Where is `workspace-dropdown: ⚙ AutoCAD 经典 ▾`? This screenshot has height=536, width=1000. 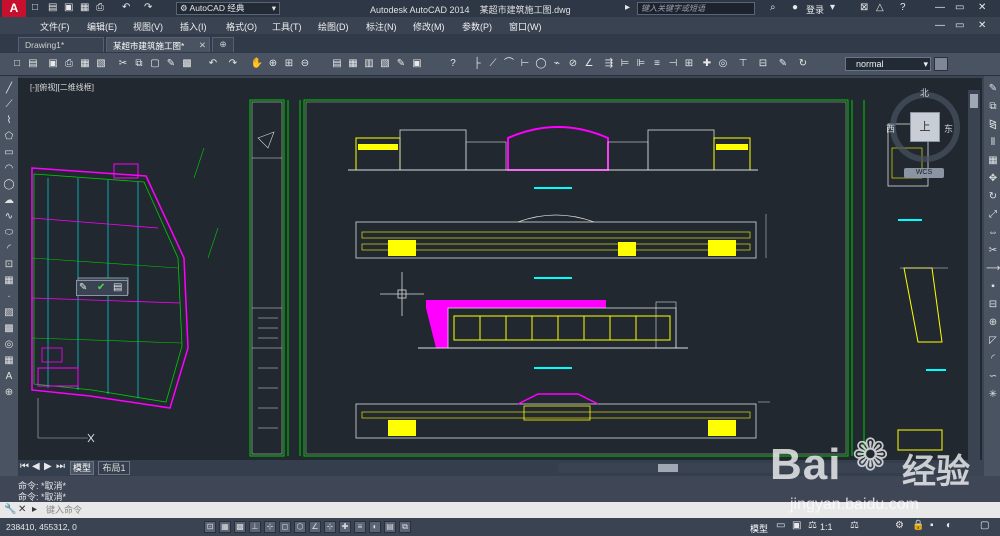 workspace-dropdown: ⚙ AutoCAD 经典 ▾ is located at coordinates (228, 8).